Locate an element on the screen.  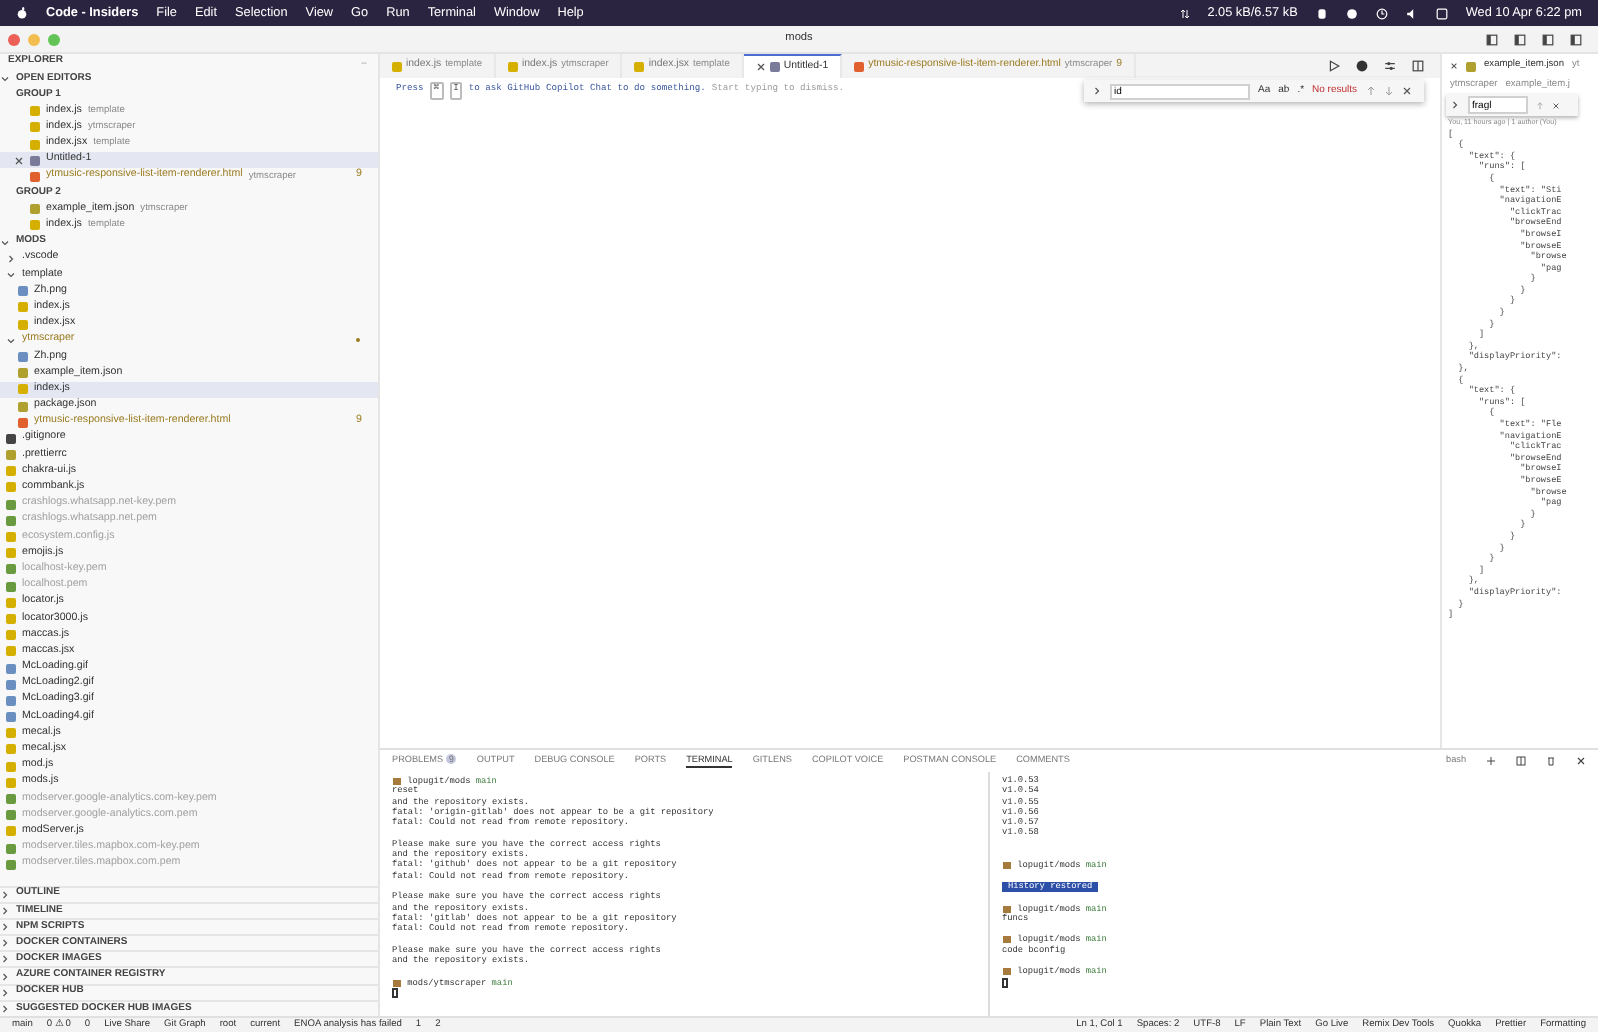
close-button is located at coordinates (14, 39).